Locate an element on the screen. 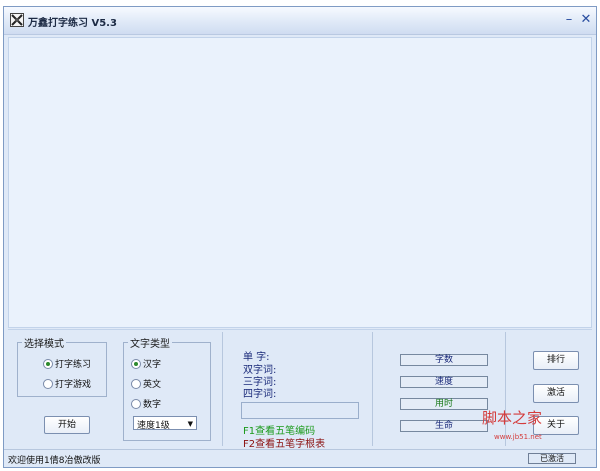 This screenshot has width=600, height=471. text-type-option-english: 英文 is located at coordinates (146, 383).